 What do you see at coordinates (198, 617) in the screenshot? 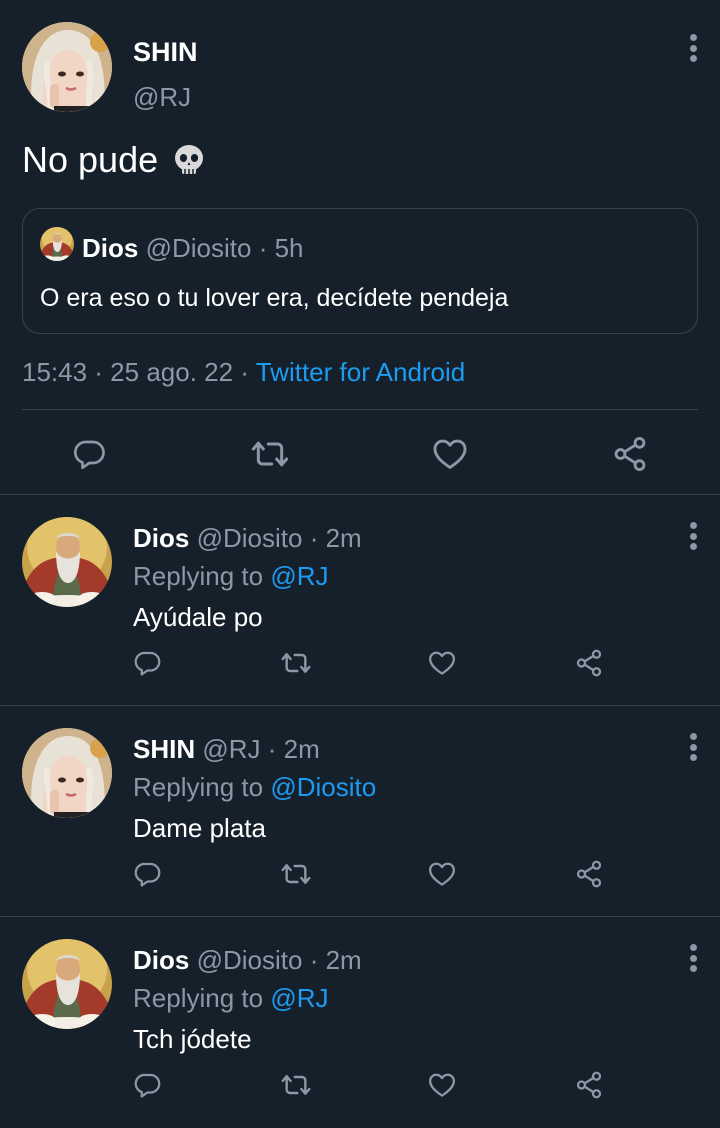
I see `reply-text: Ayúdale po` at bounding box center [198, 617].